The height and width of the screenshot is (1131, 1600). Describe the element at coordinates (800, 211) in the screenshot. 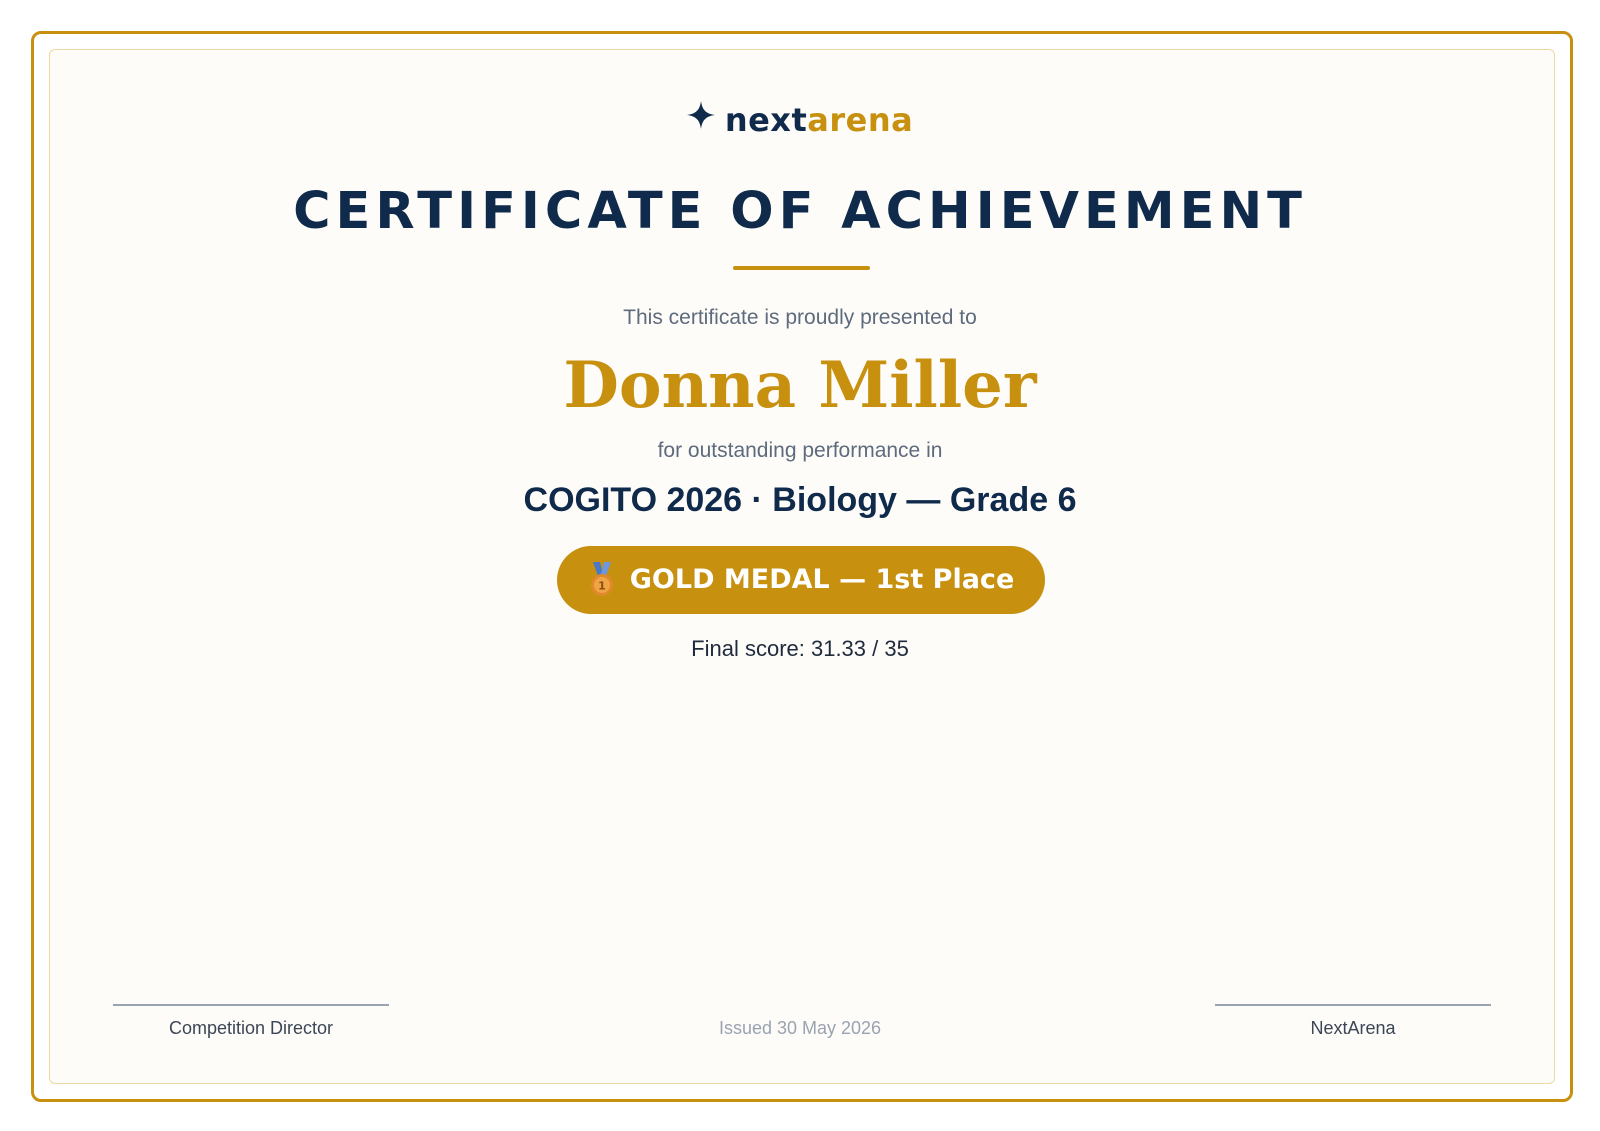

I see `certificate-title: CERTIFICATE OF ACHIEVEMENT` at that location.